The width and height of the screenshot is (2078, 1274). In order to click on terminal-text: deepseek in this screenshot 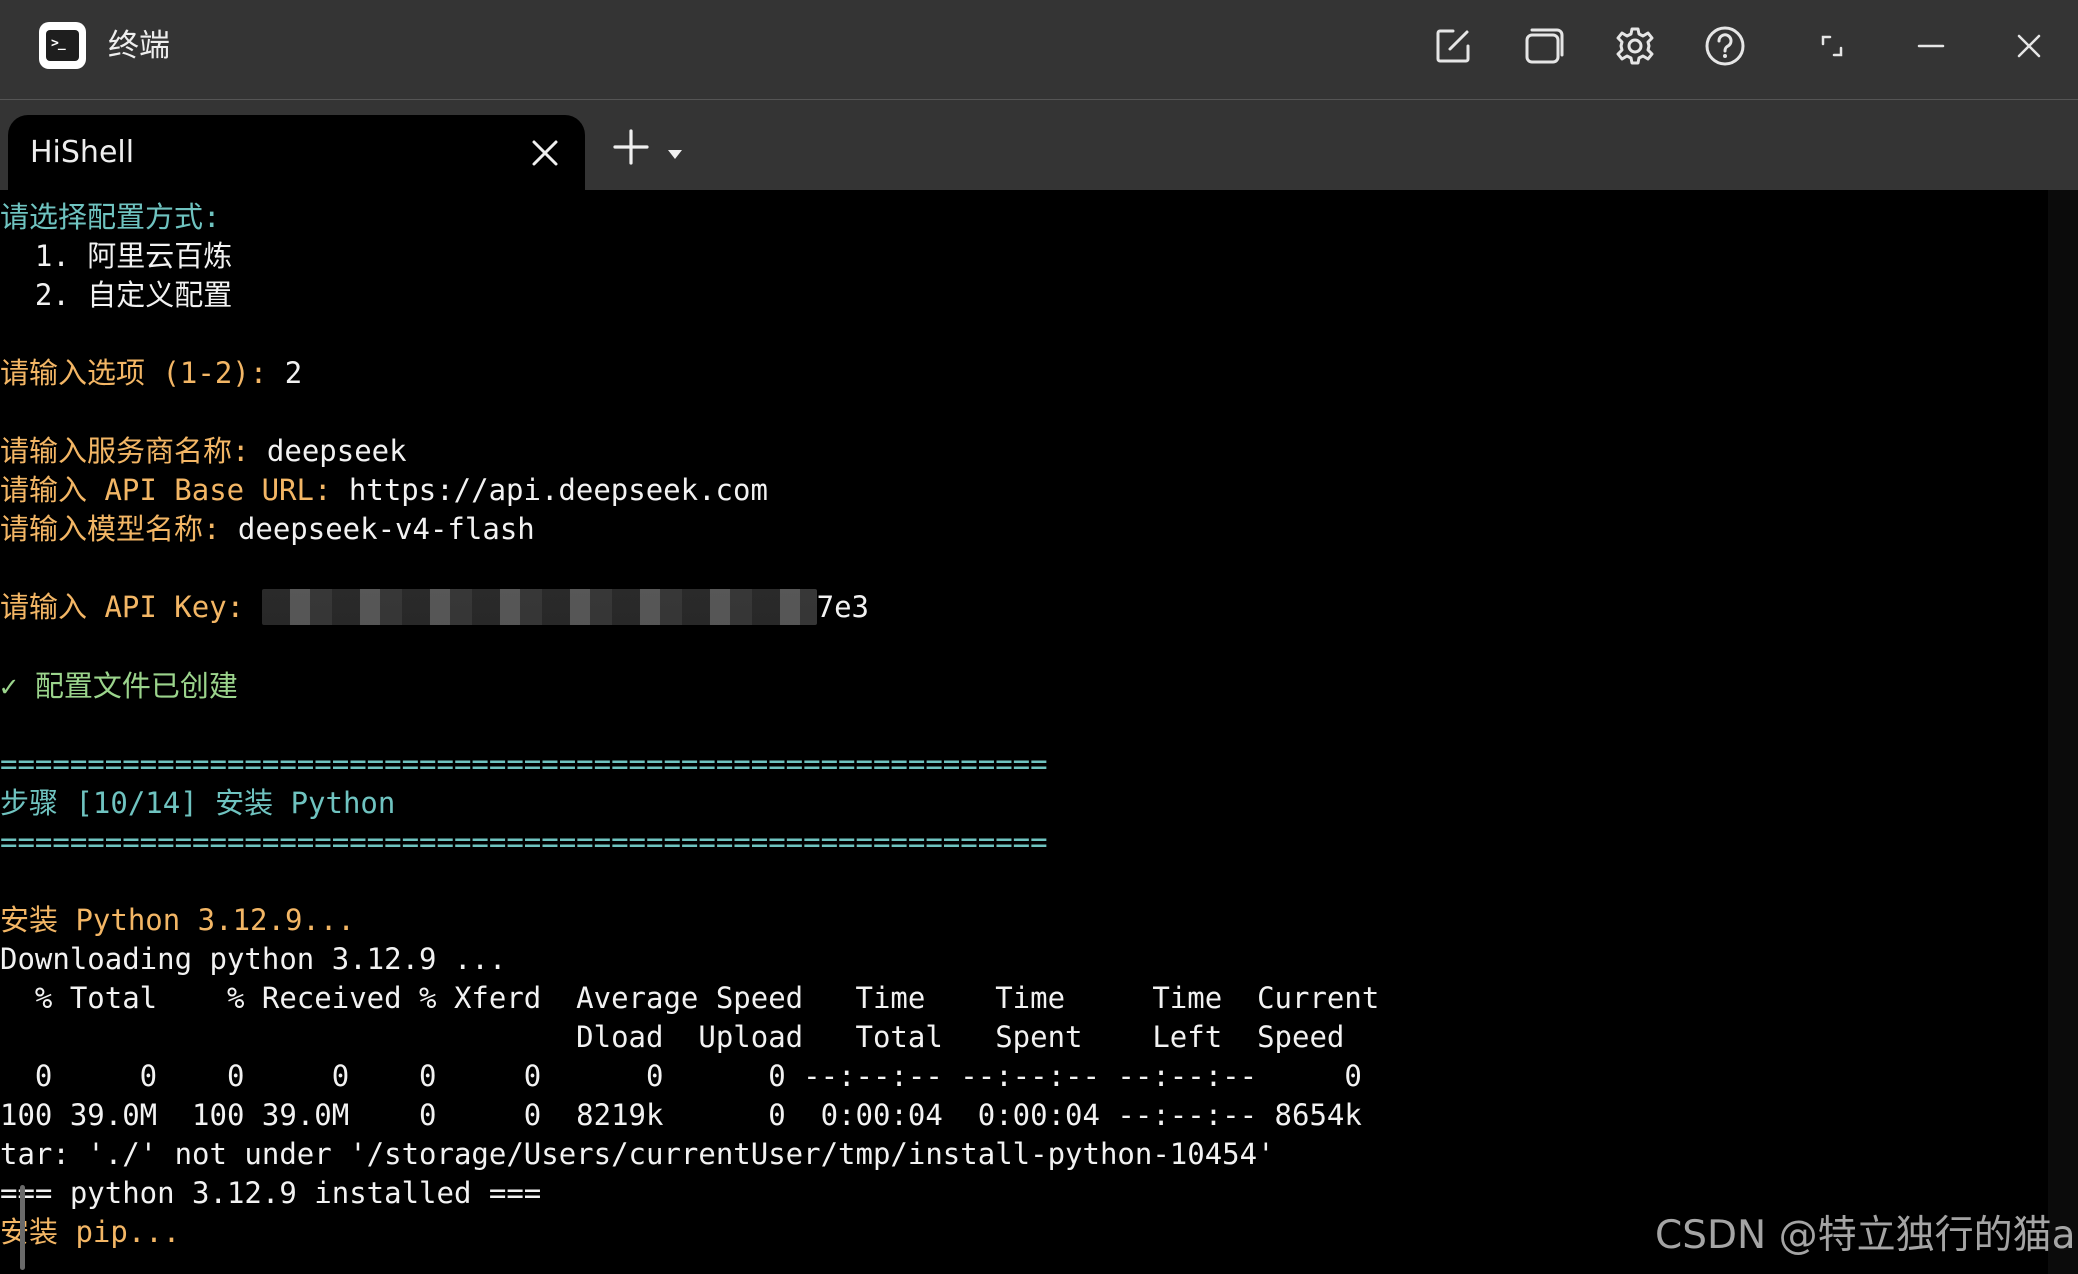, I will do `click(336, 451)`.